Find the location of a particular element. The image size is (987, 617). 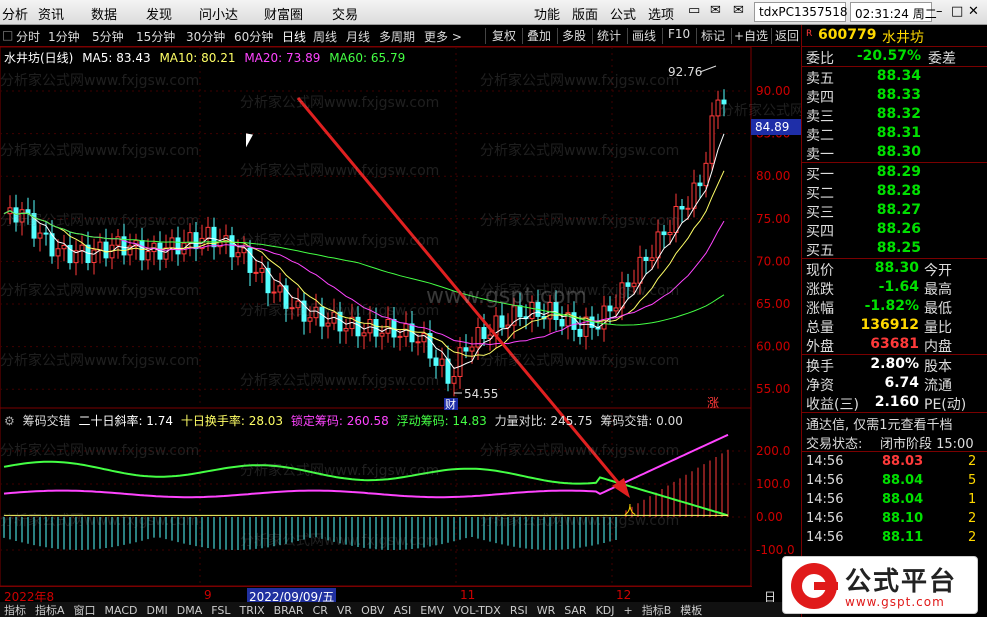

maximize-icon: □ is located at coordinates (957, 11).